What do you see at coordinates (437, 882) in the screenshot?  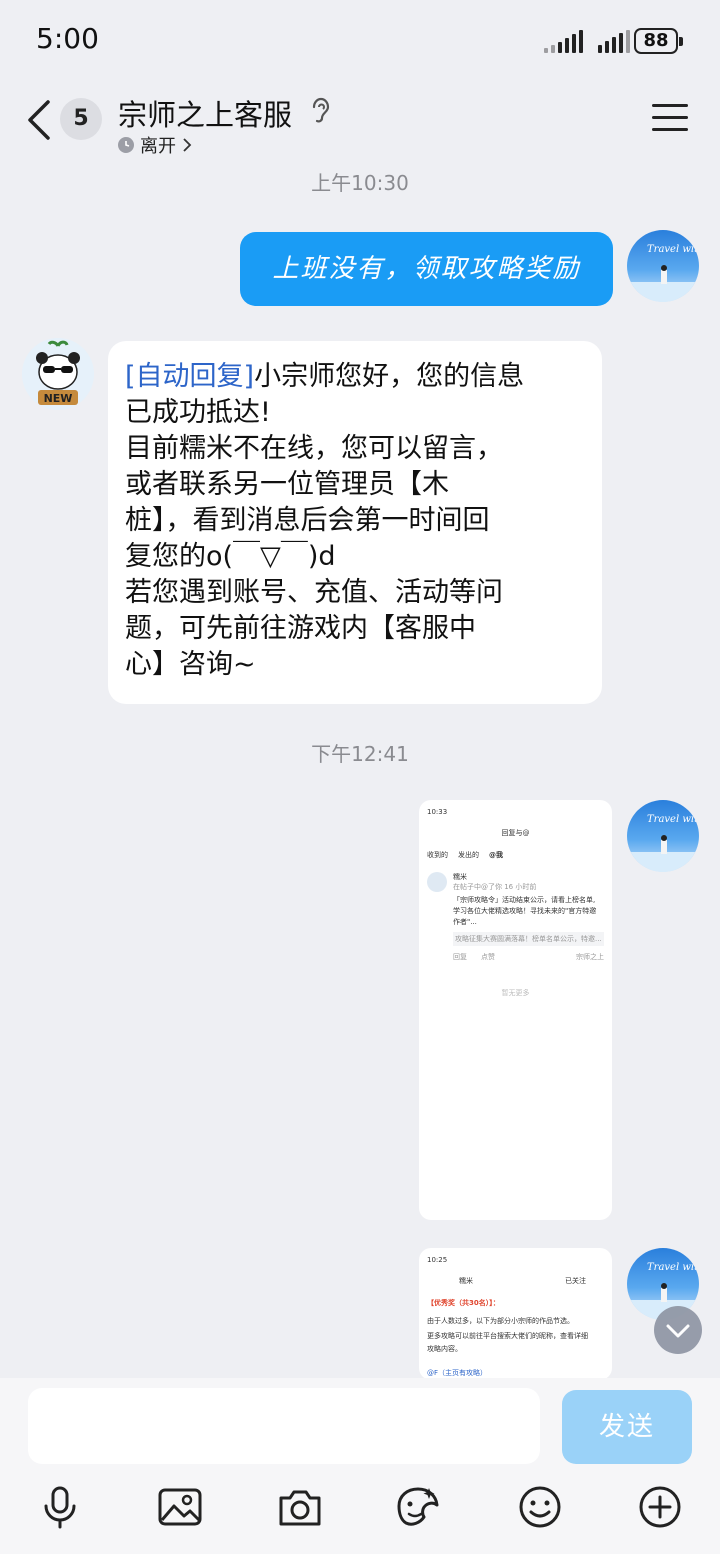 I see `shot-avatar` at bounding box center [437, 882].